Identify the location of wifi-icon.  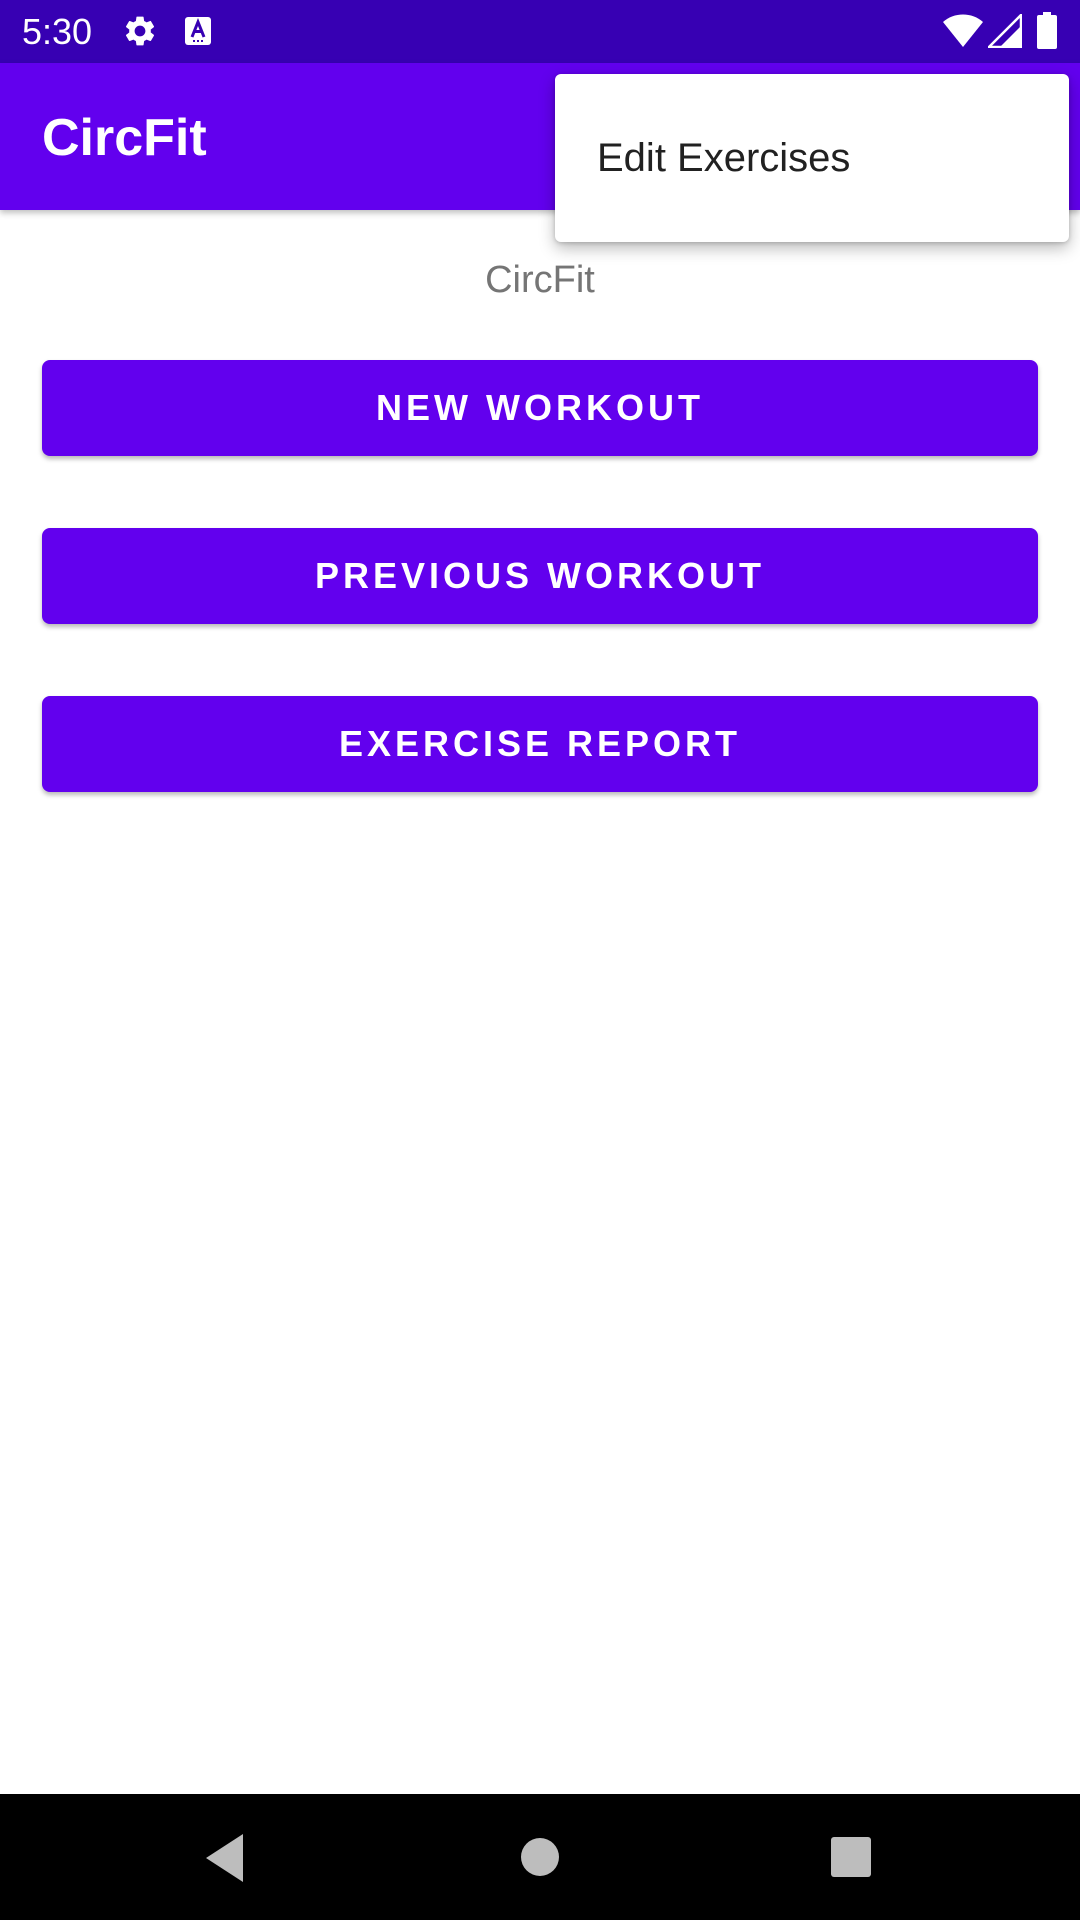
(963, 30).